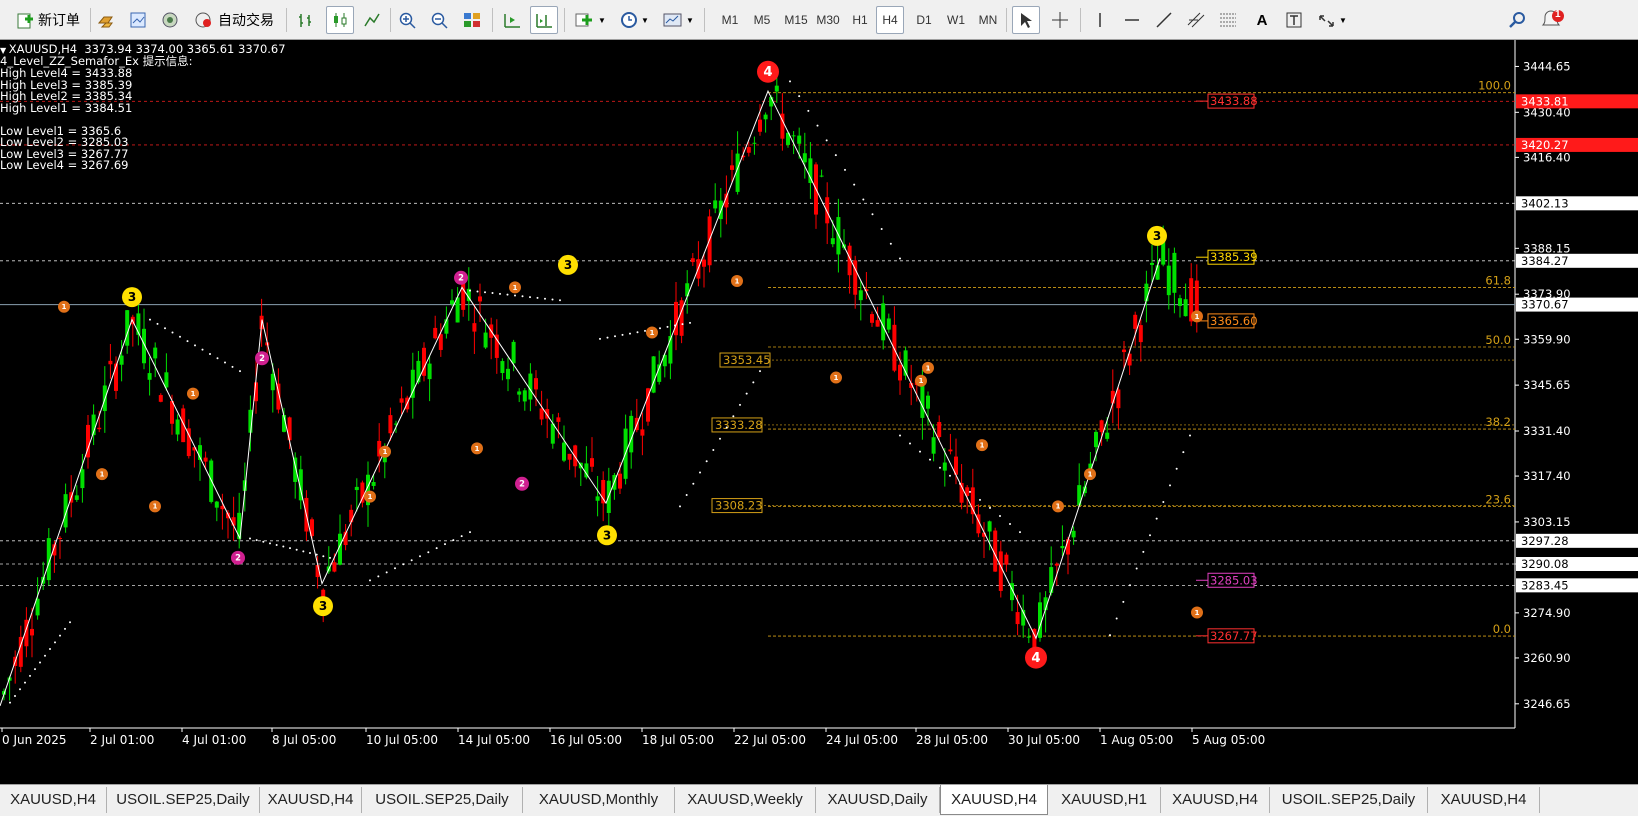  What do you see at coordinates (106, 20) in the screenshot?
I see `gold-bars-icon` at bounding box center [106, 20].